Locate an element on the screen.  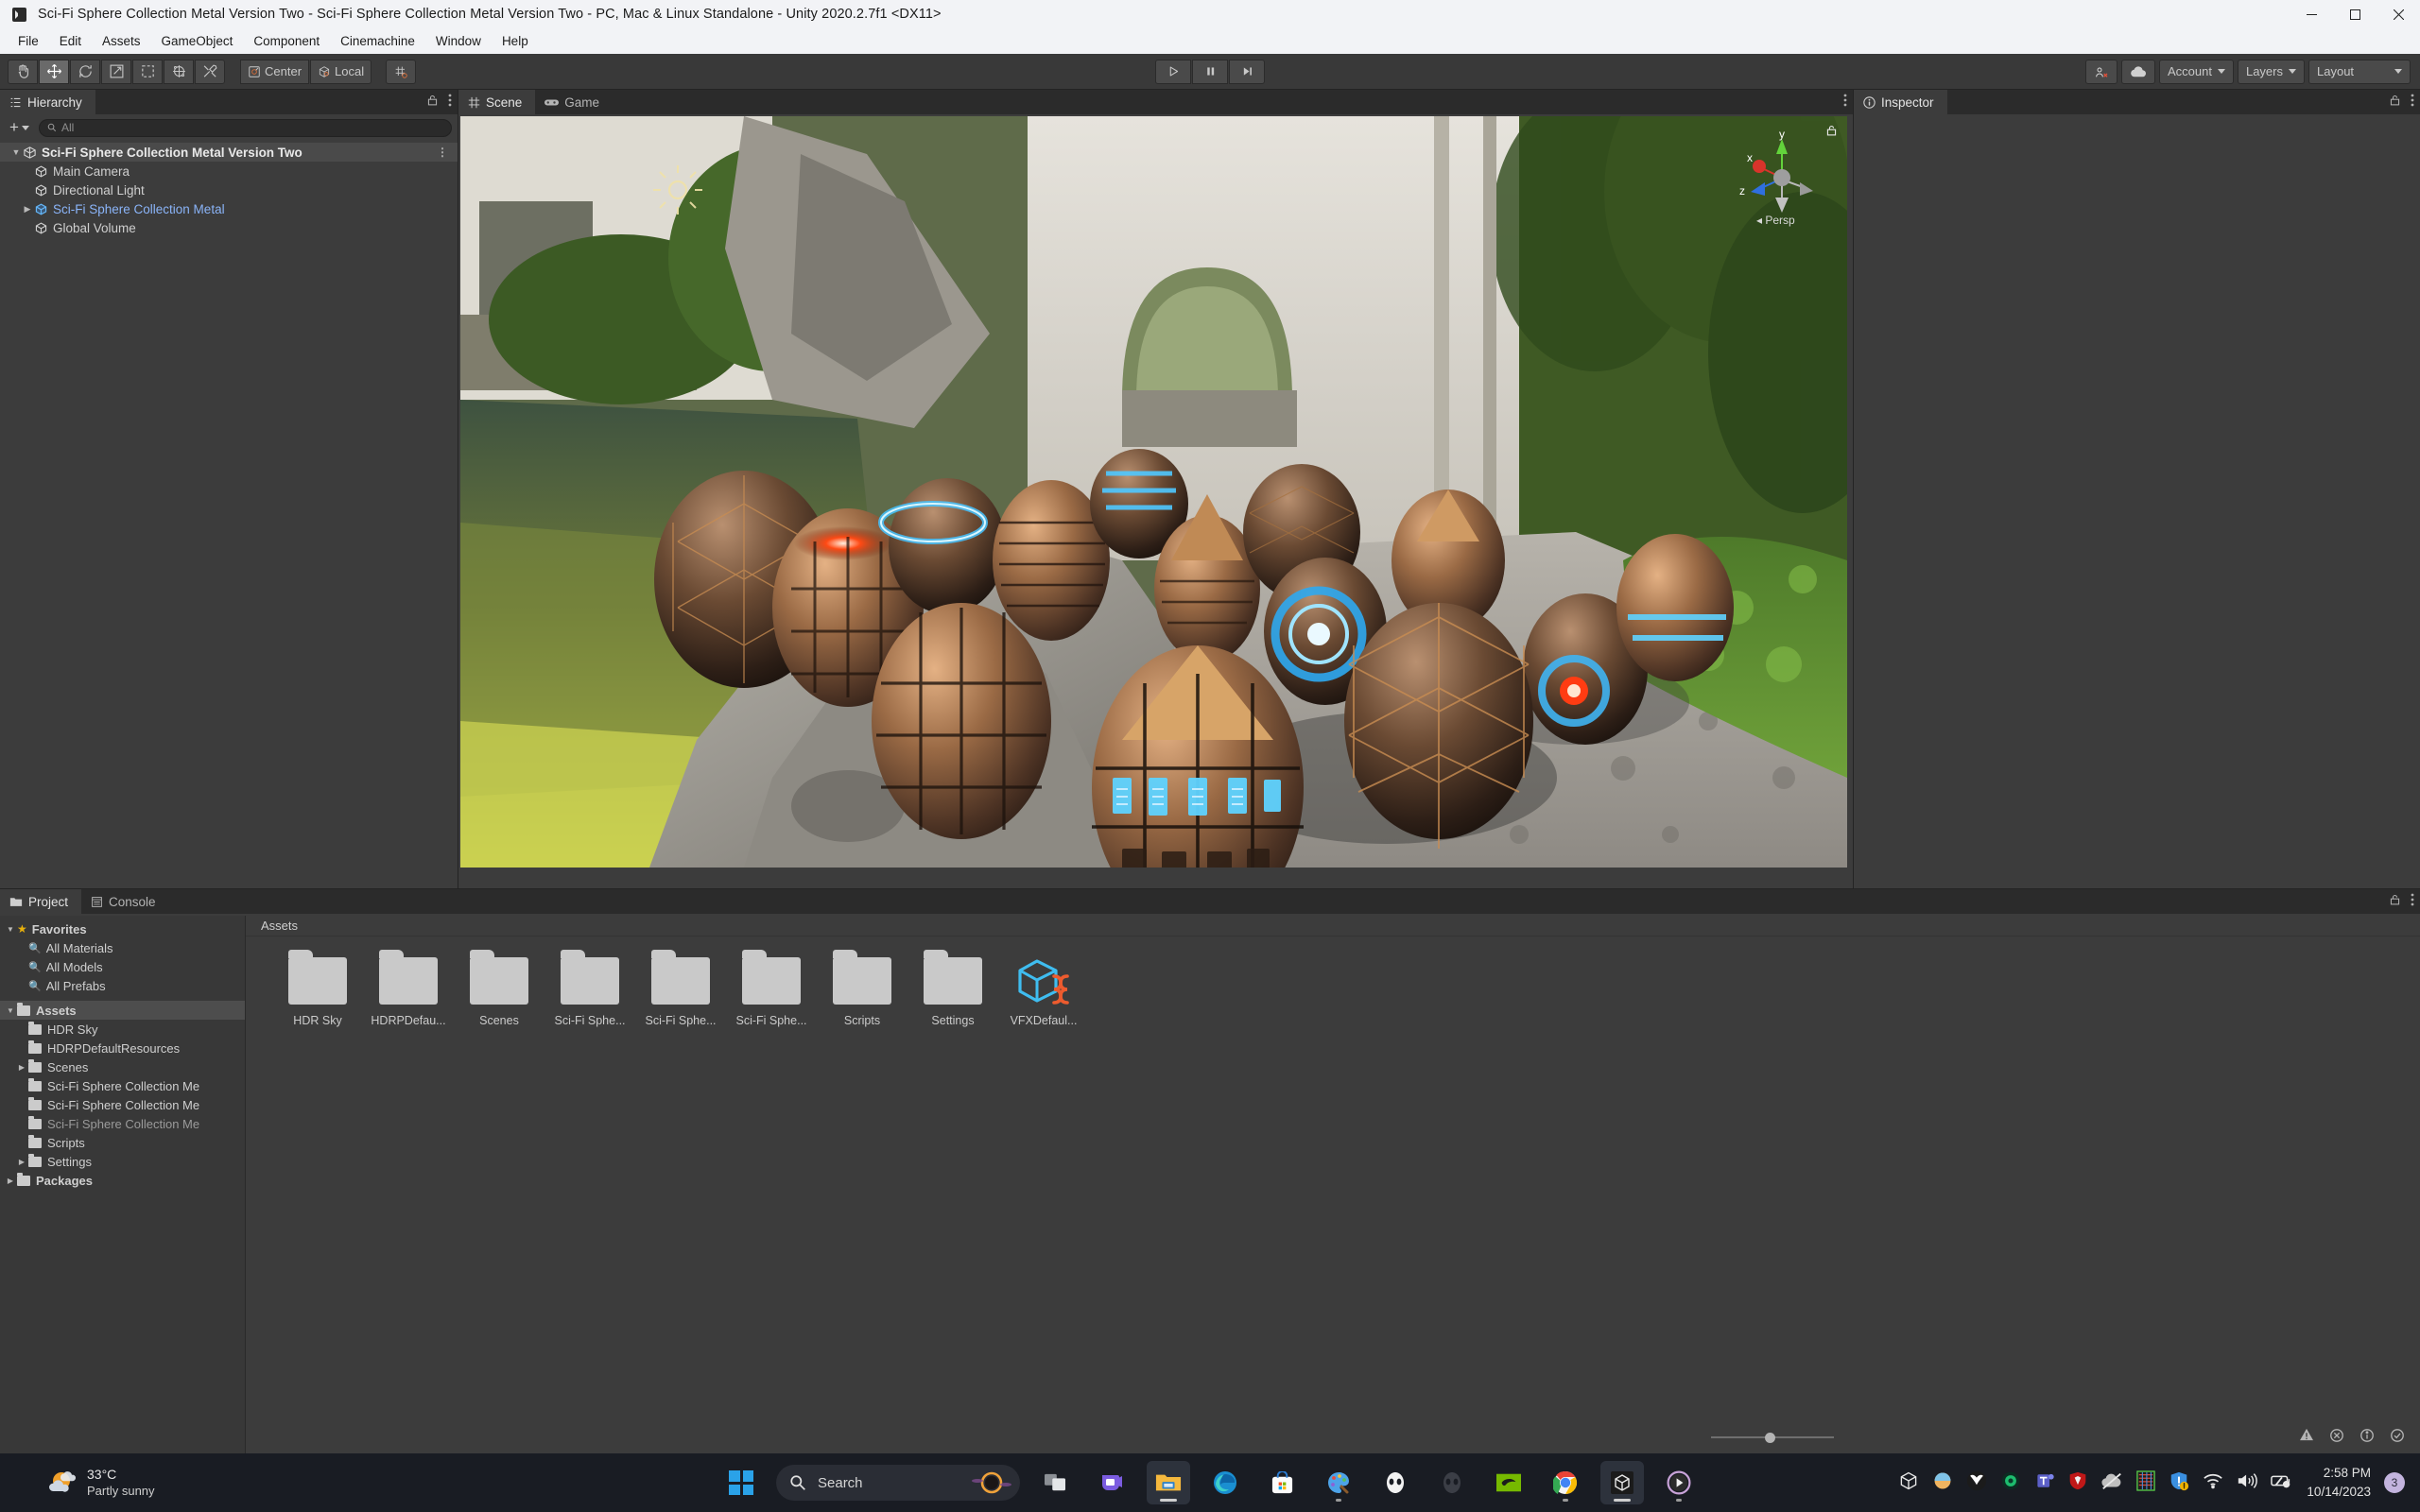
cloud-services-button is located at coordinates (2138, 71).